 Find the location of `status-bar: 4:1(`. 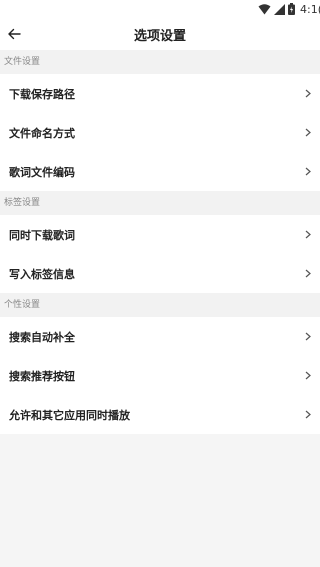

status-bar: 4:1( is located at coordinates (160, 9).